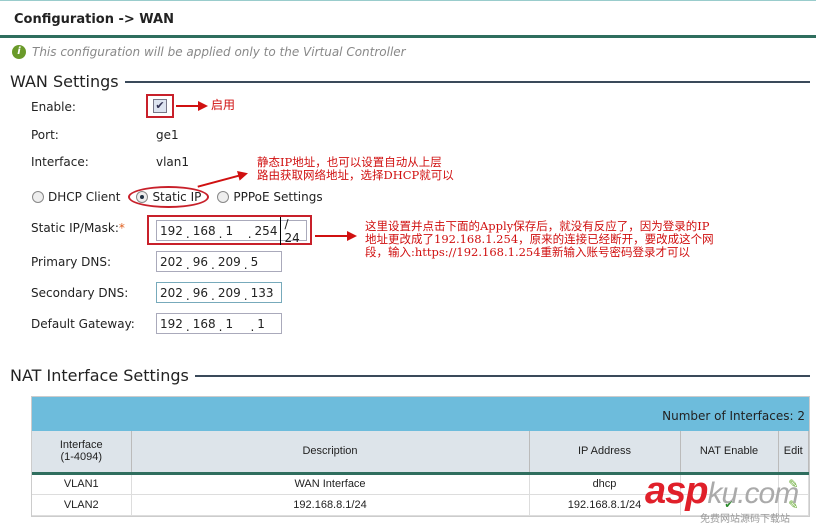 Image resolution: width=816 pixels, height=527 pixels. What do you see at coordinates (173, 162) in the screenshot?
I see `interface-value: vlan1` at bounding box center [173, 162].